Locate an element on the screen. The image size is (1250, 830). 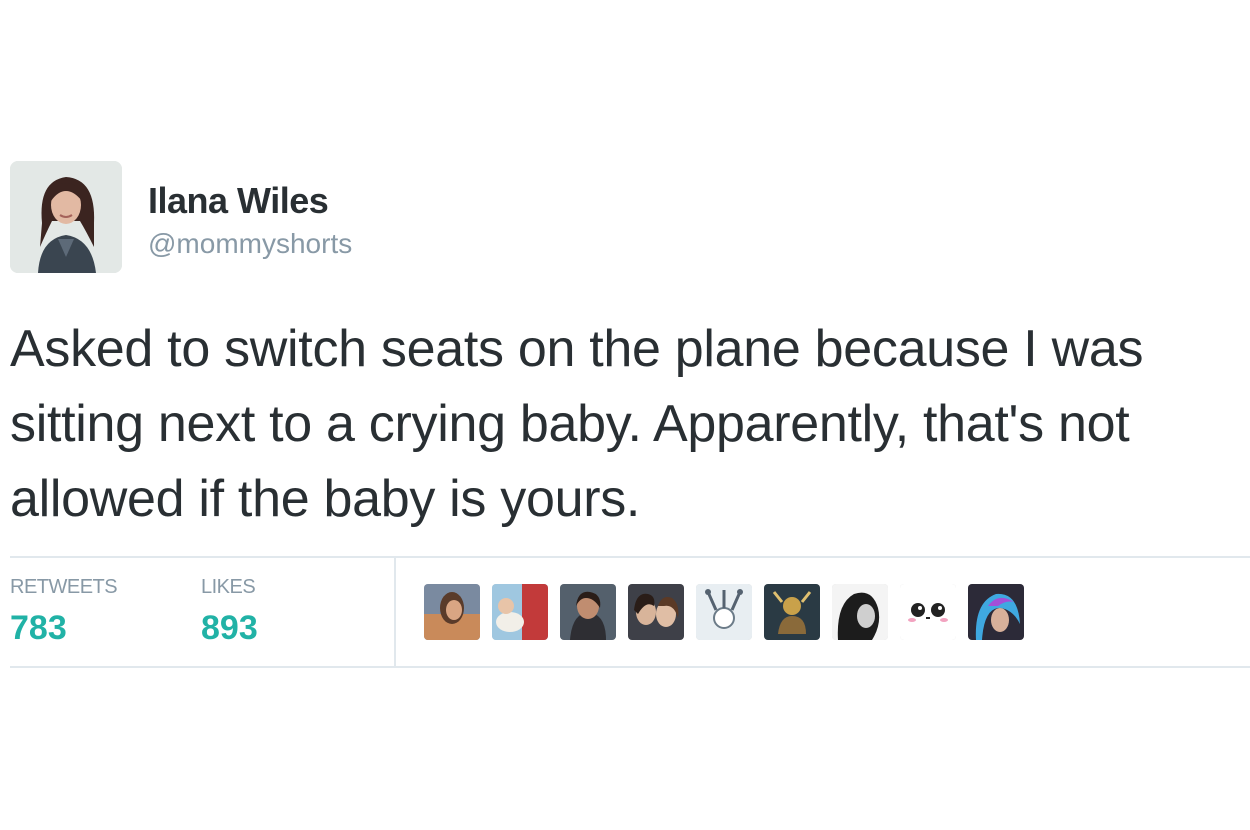
author-handle: @mommyshorts is located at coordinates (250, 244).